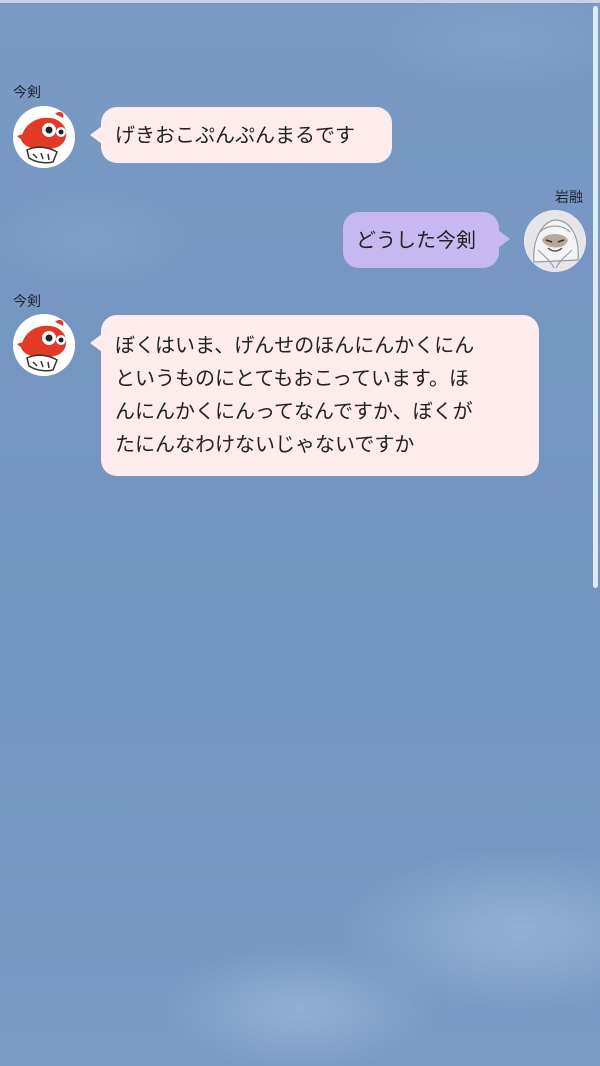 Image resolution: width=600 pixels, height=1066 pixels. Describe the element at coordinates (416, 240) in the screenshot. I see `message-text: どうした今剣` at that location.